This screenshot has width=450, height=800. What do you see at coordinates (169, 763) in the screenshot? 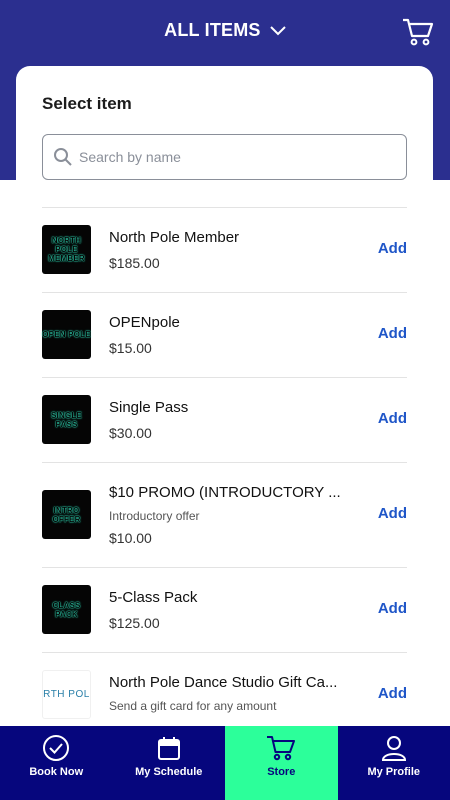
I see `nav-my-schedule: My Schedule` at bounding box center [169, 763].